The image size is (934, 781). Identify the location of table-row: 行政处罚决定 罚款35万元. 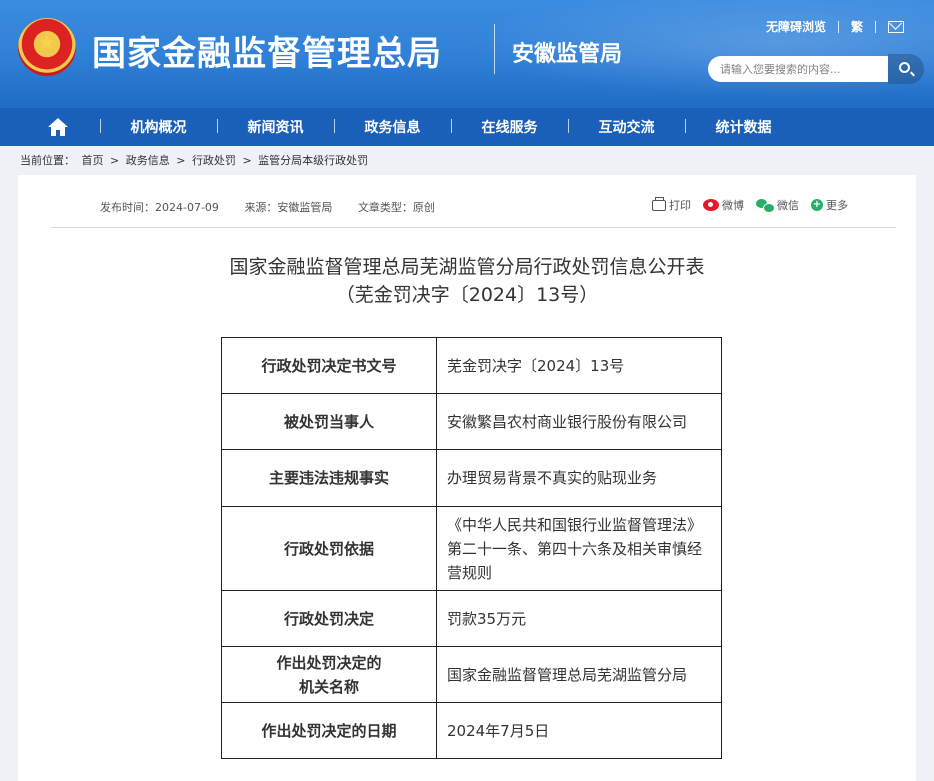
(471, 618).